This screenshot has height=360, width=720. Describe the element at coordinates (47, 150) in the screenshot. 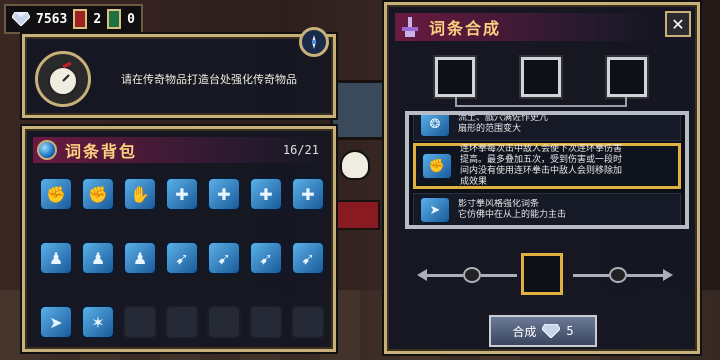

I see `orb-icon` at that location.